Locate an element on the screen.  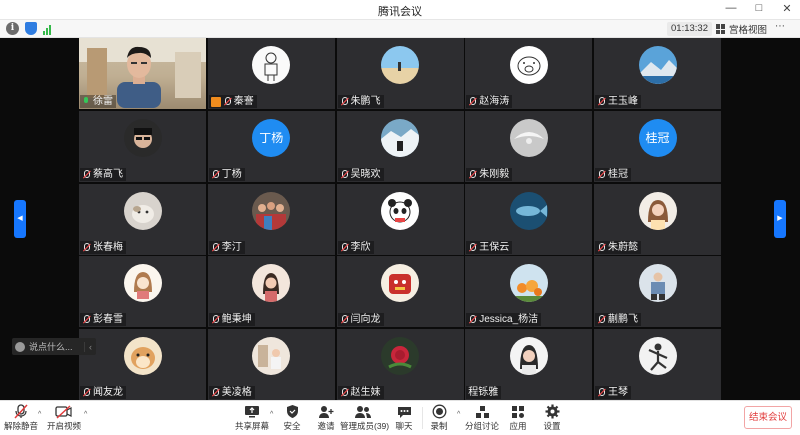
participant-nameplate: 彭春雪 is located at coordinates (103, 320).